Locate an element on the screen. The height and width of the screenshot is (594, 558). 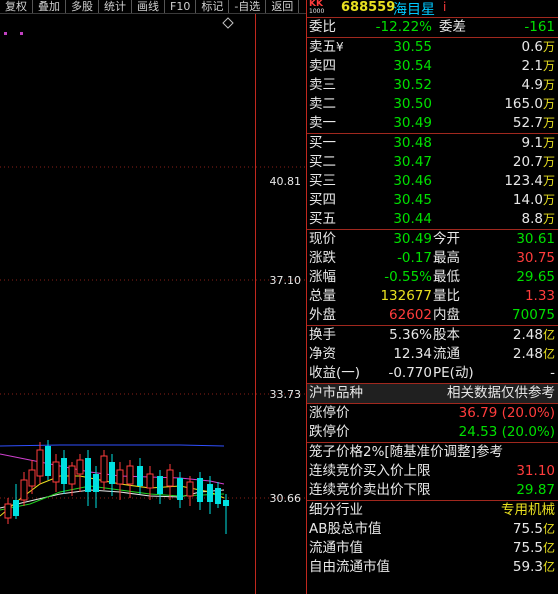
price-label-4: 30.66 is located at coordinates (285, 498).